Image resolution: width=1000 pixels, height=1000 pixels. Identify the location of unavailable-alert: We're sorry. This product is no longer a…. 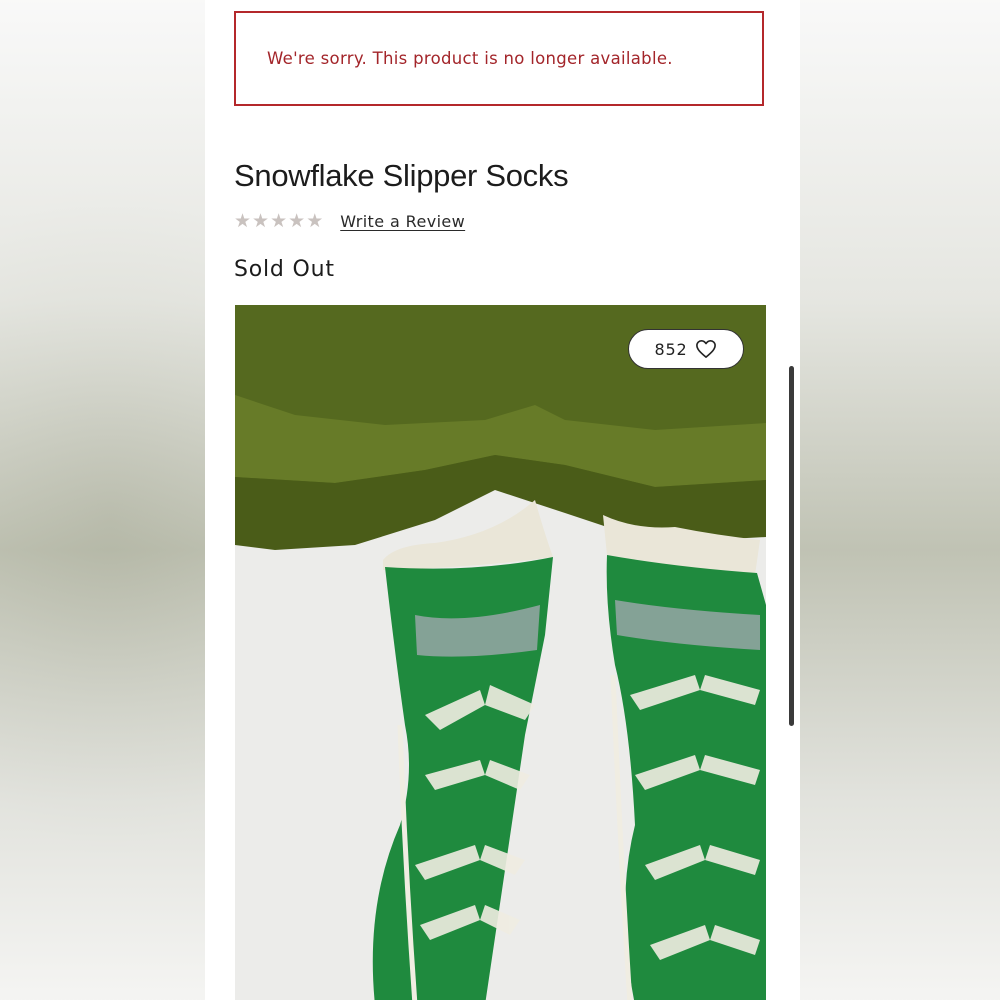
(499, 58).